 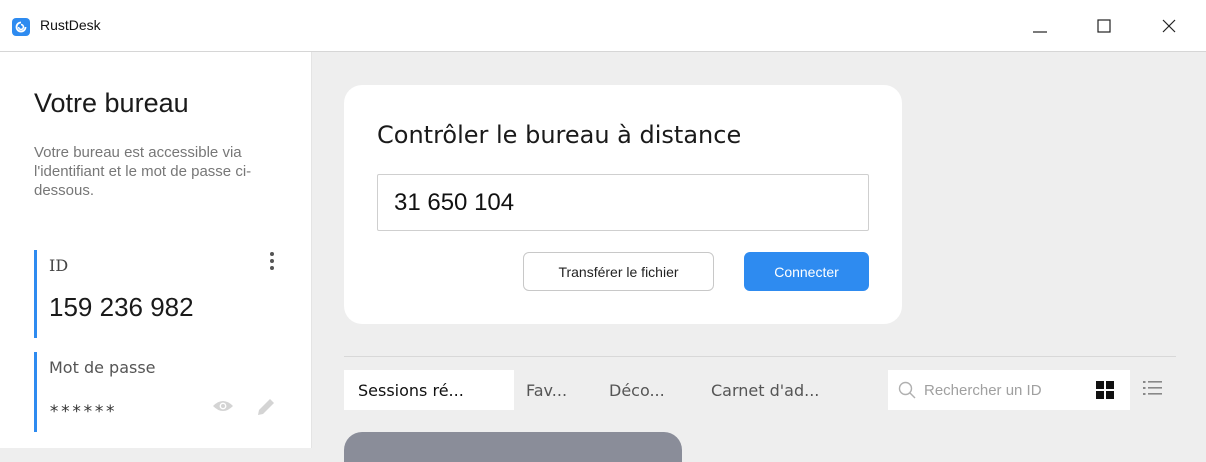 I want to click on eye-icon, so click(x=223, y=406).